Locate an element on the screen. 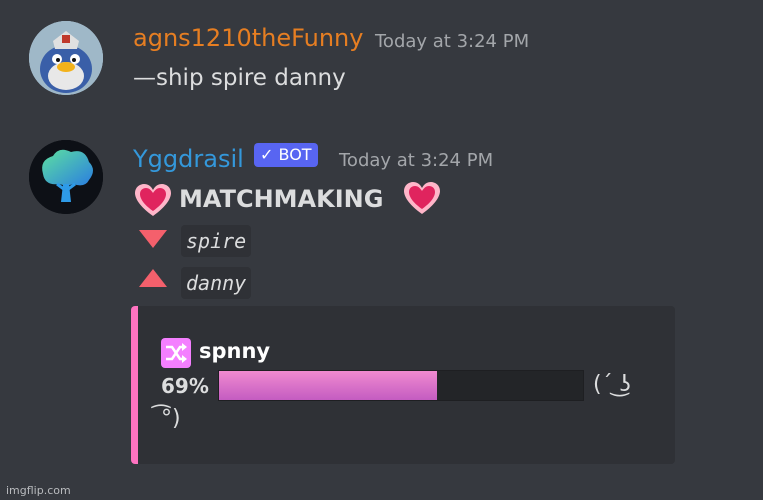  name-code-danny: danny is located at coordinates (216, 283).